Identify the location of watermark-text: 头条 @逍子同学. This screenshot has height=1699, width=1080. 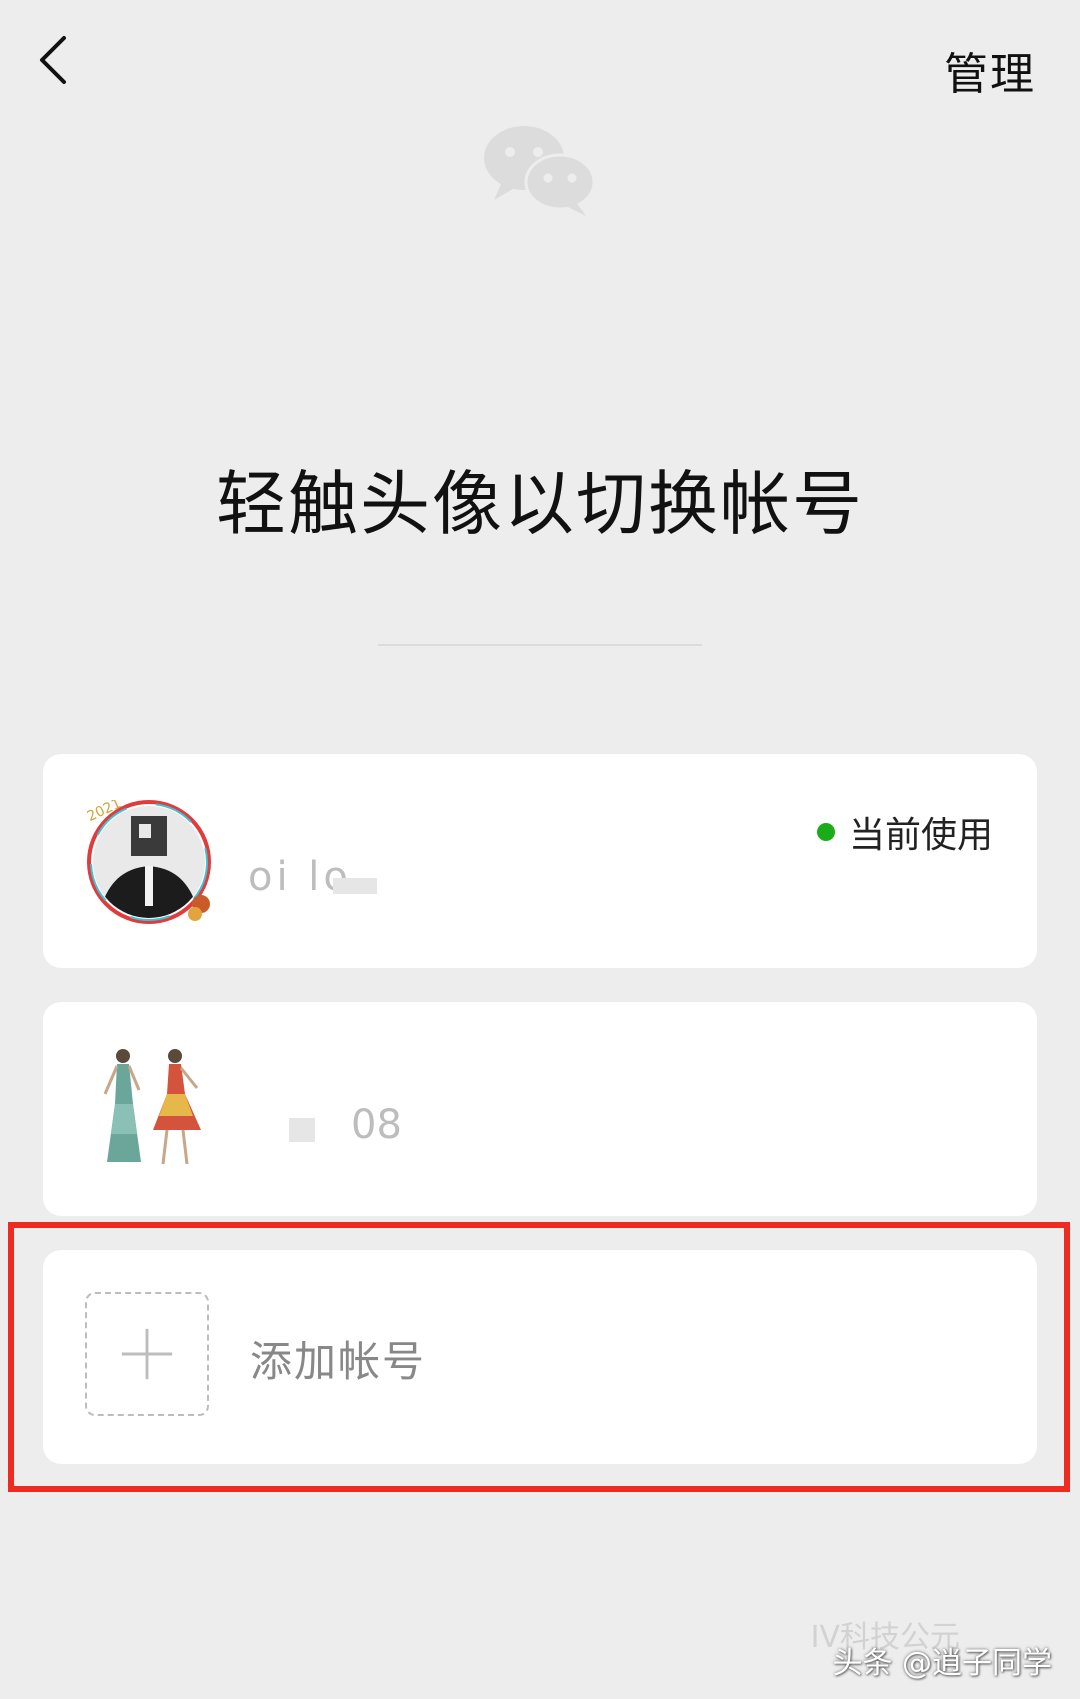
(942, 1663).